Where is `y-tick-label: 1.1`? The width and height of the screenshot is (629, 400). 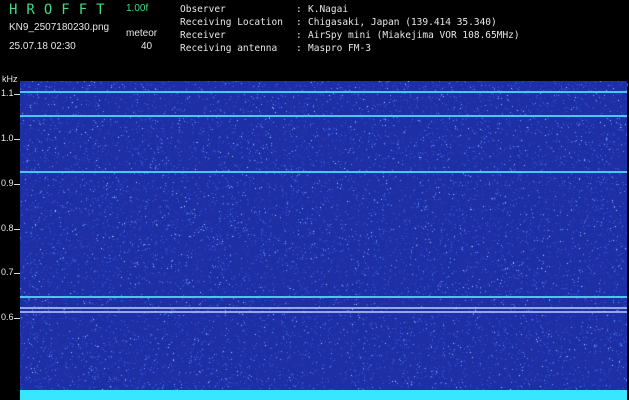
y-tick-label: 1.1 is located at coordinates (7, 93).